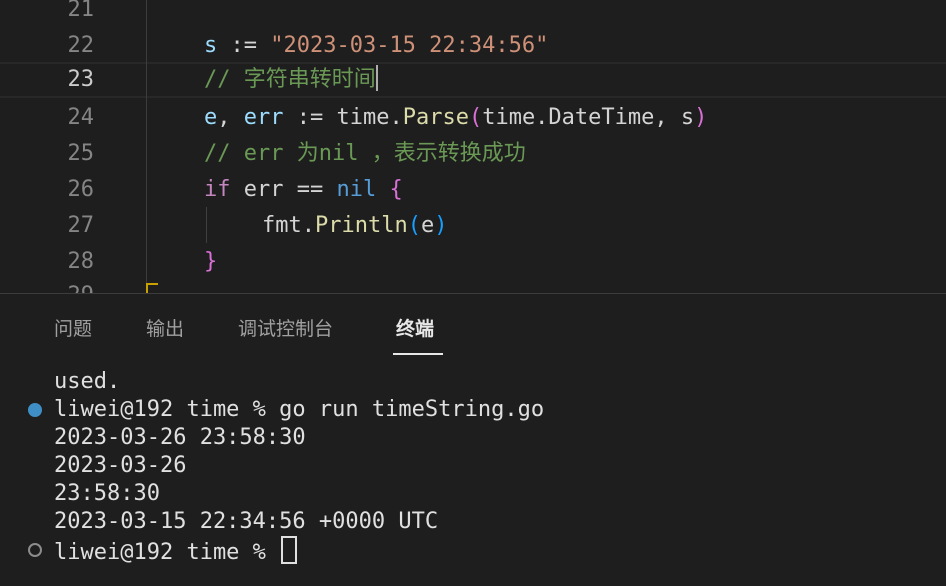  I want to click on code-line-26: 26 if err == nil {, so click(473, 190).